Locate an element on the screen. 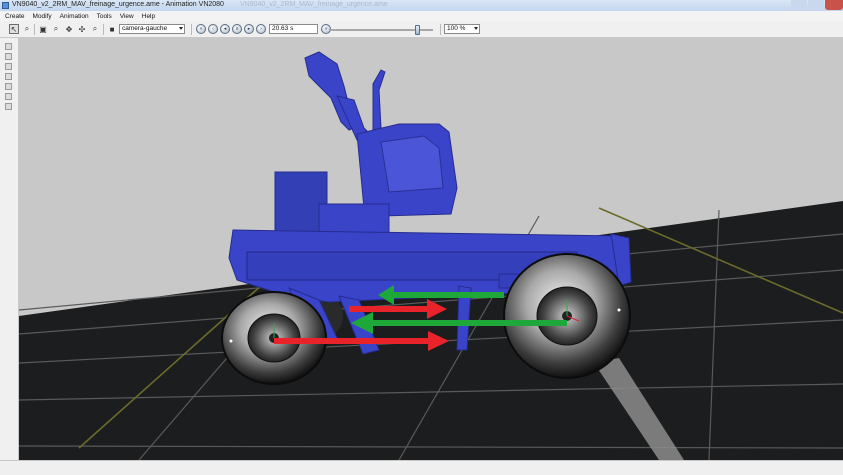 This screenshot has width=843, height=475. time-value: 20.63 s is located at coordinates (283, 28).